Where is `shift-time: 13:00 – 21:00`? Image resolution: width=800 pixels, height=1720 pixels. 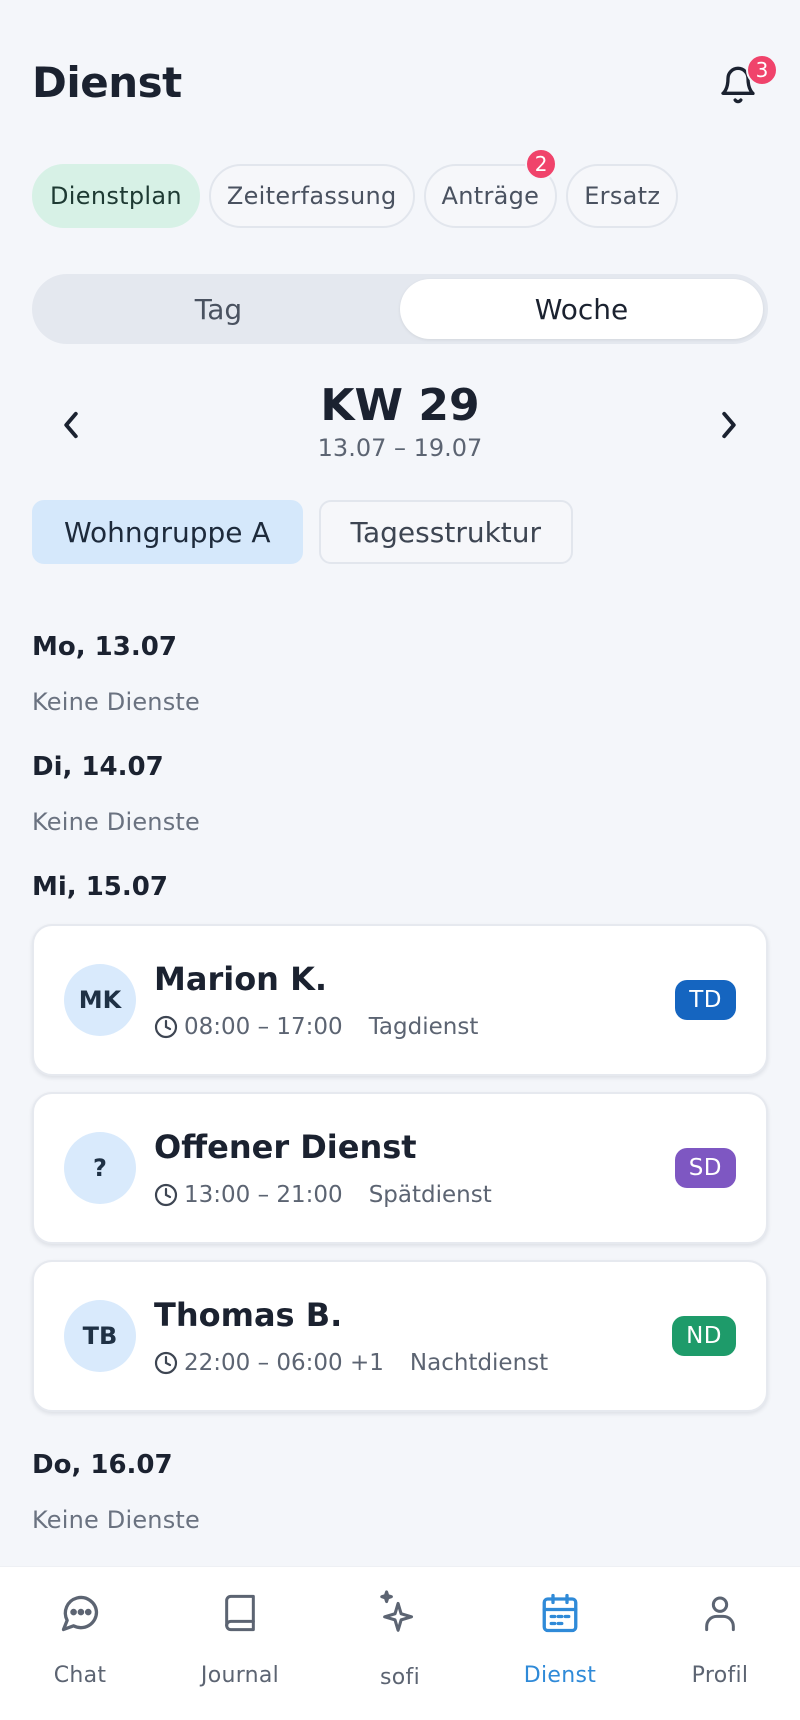
shift-time: 13:00 – 21:00 is located at coordinates (263, 1195).